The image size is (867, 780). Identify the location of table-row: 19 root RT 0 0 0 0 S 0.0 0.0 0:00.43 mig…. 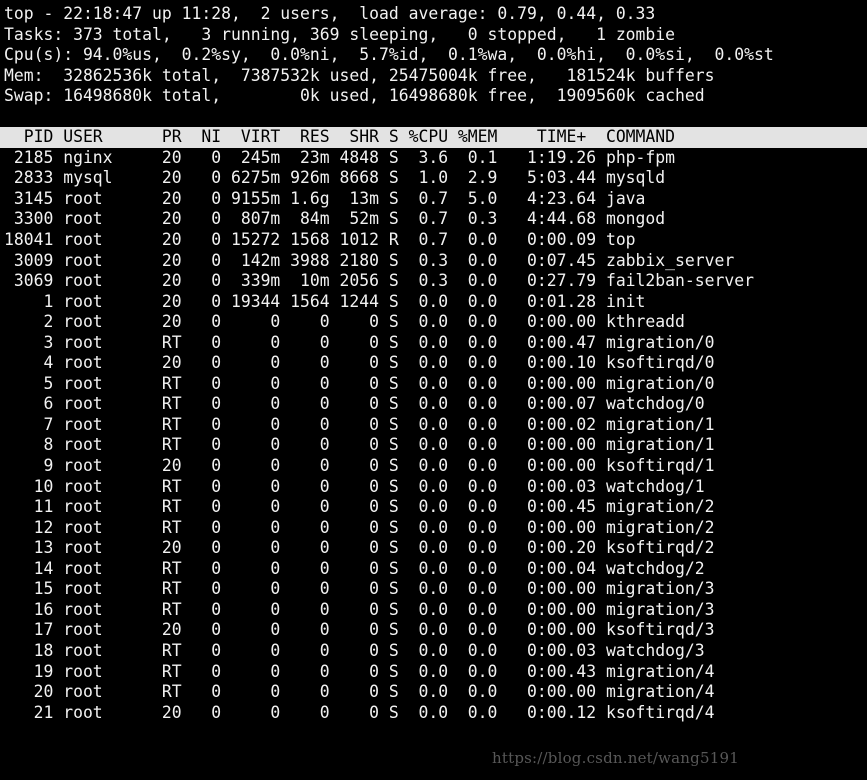
(359, 671).